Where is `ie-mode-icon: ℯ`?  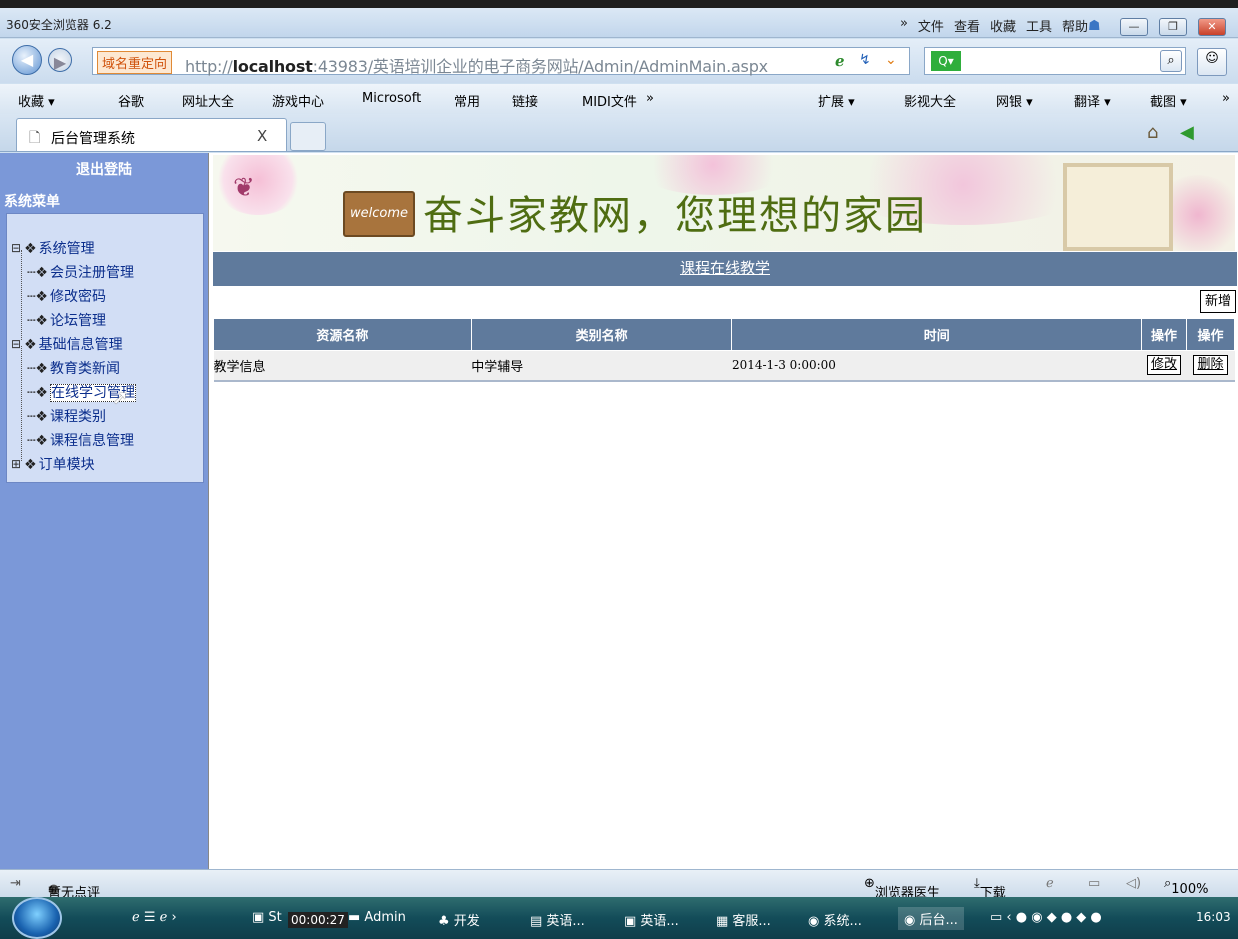
ie-mode-icon: ℯ is located at coordinates (840, 61).